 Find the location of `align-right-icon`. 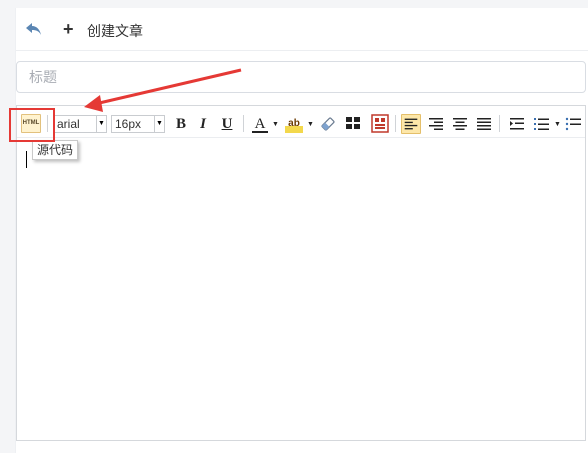

align-right-icon is located at coordinates (436, 124).